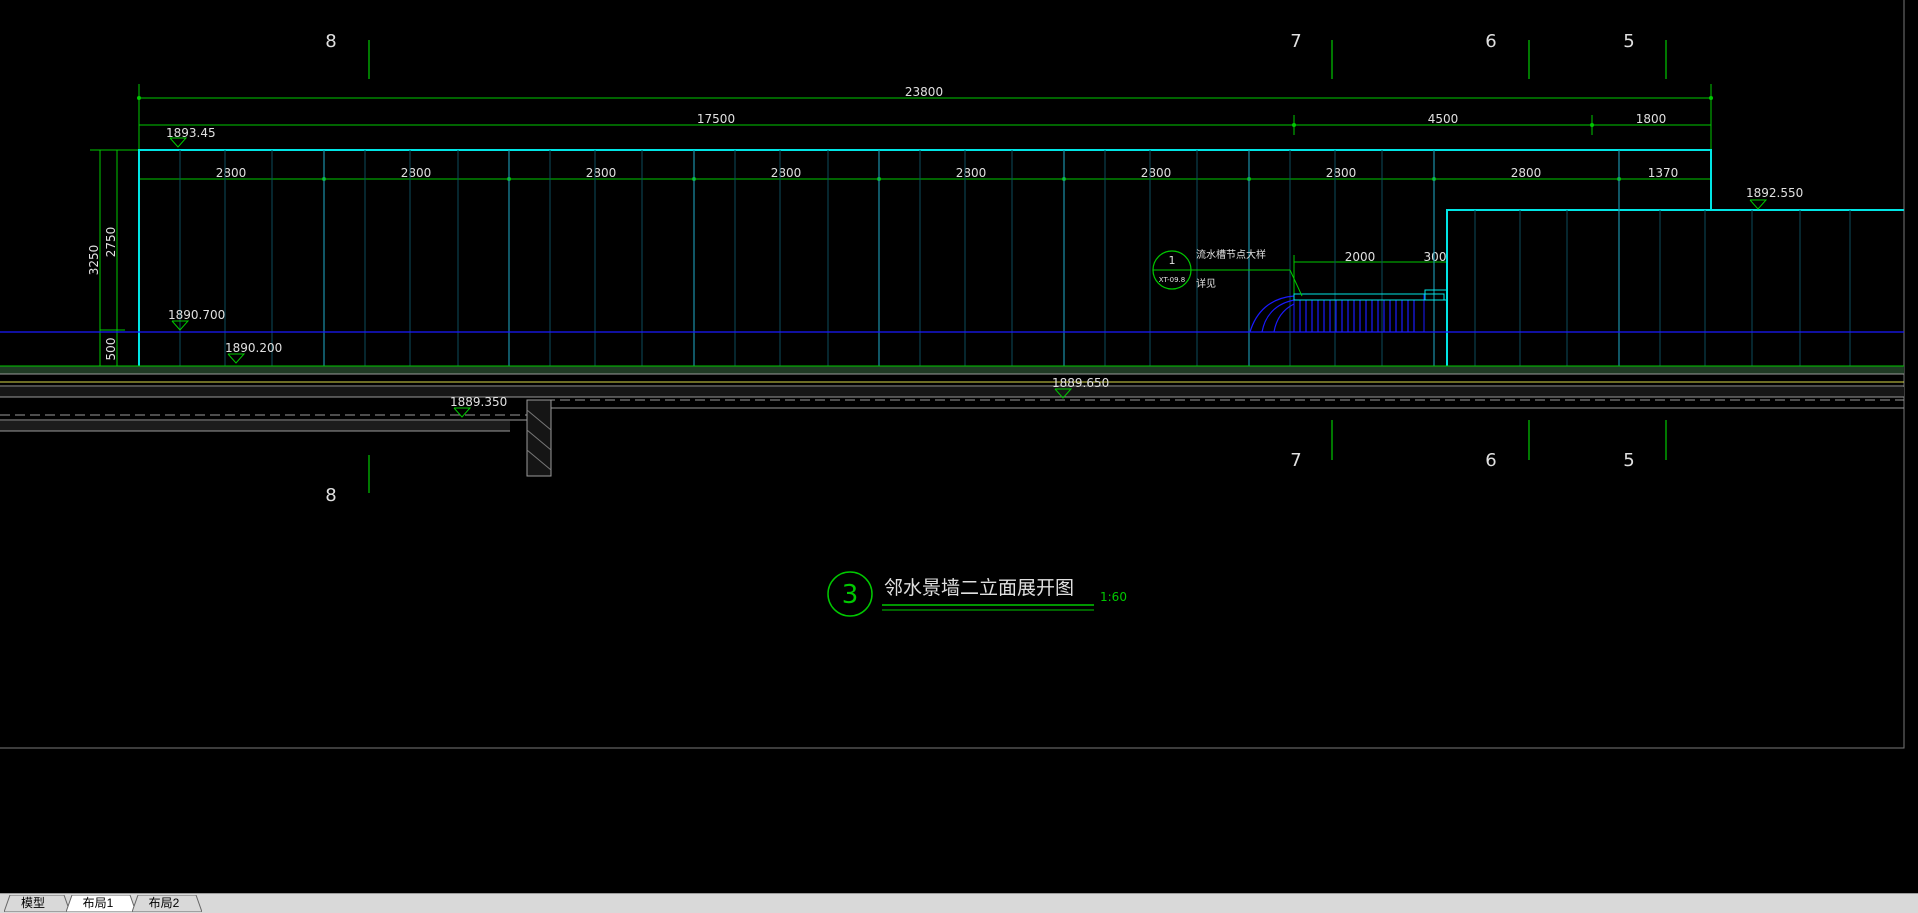 Image resolution: width=1918 pixels, height=913 pixels. What do you see at coordinates (1651, 119) in the screenshot?
I see `dim-1800: 1800` at bounding box center [1651, 119].